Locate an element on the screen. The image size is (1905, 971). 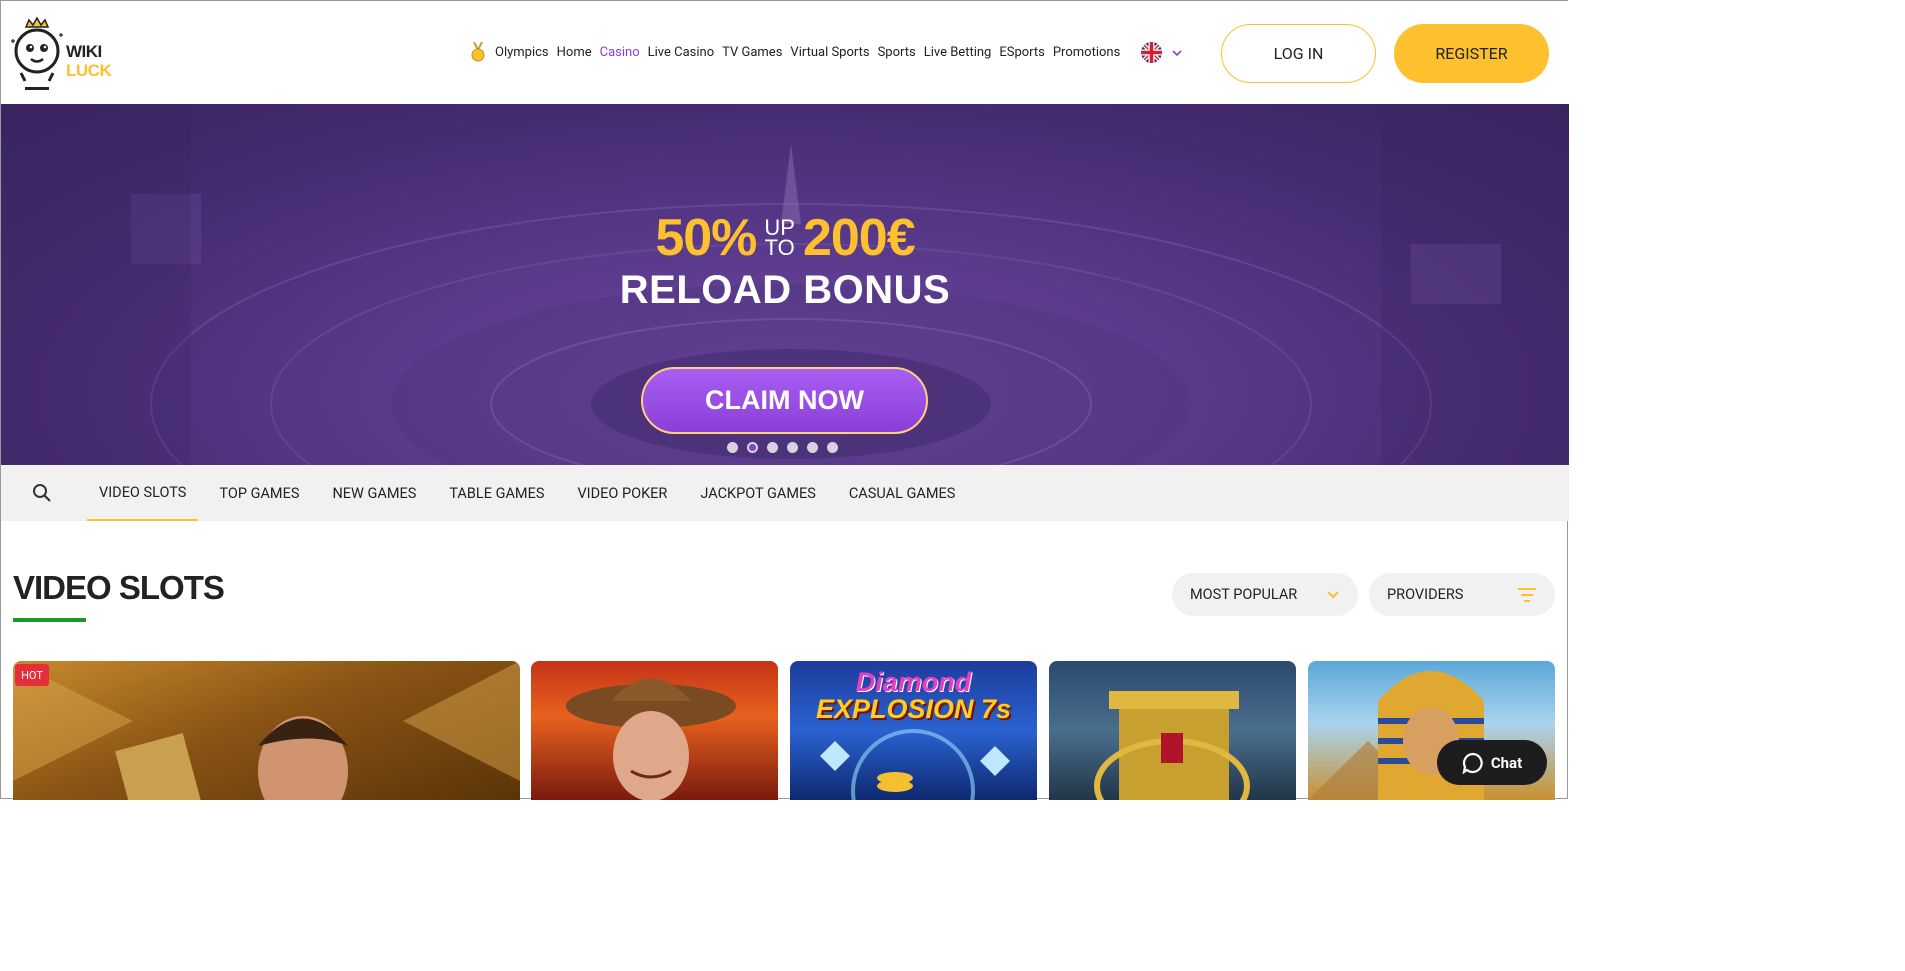
wikiluck-logo: WIKI LUCK is located at coordinates (62, 53).